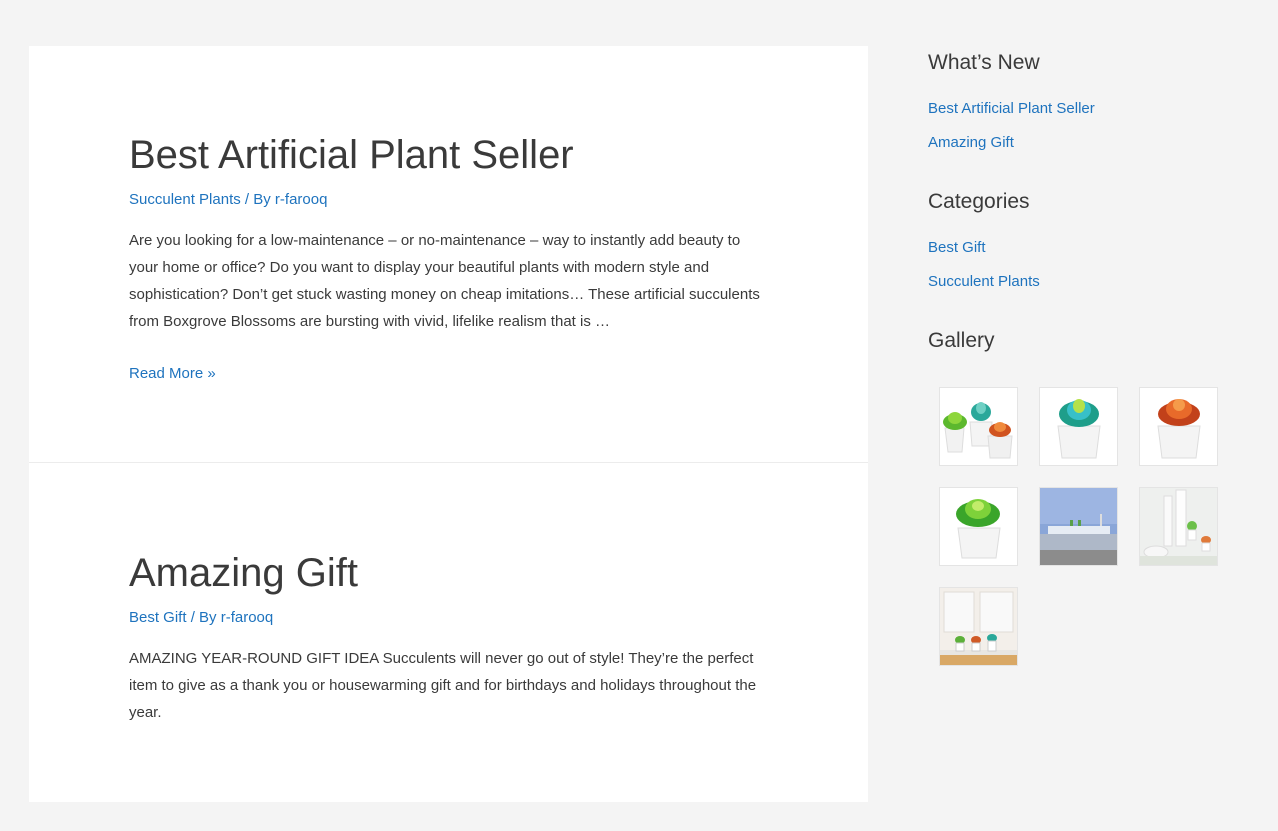 The image size is (1278, 831). I want to click on post-title: Best Artificial Plant Seller, so click(449, 155).